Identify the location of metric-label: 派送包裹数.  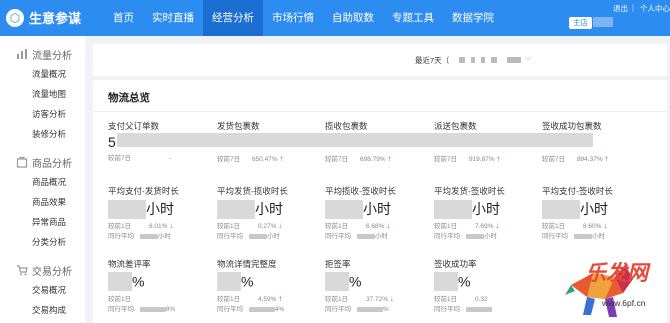
(455, 126).